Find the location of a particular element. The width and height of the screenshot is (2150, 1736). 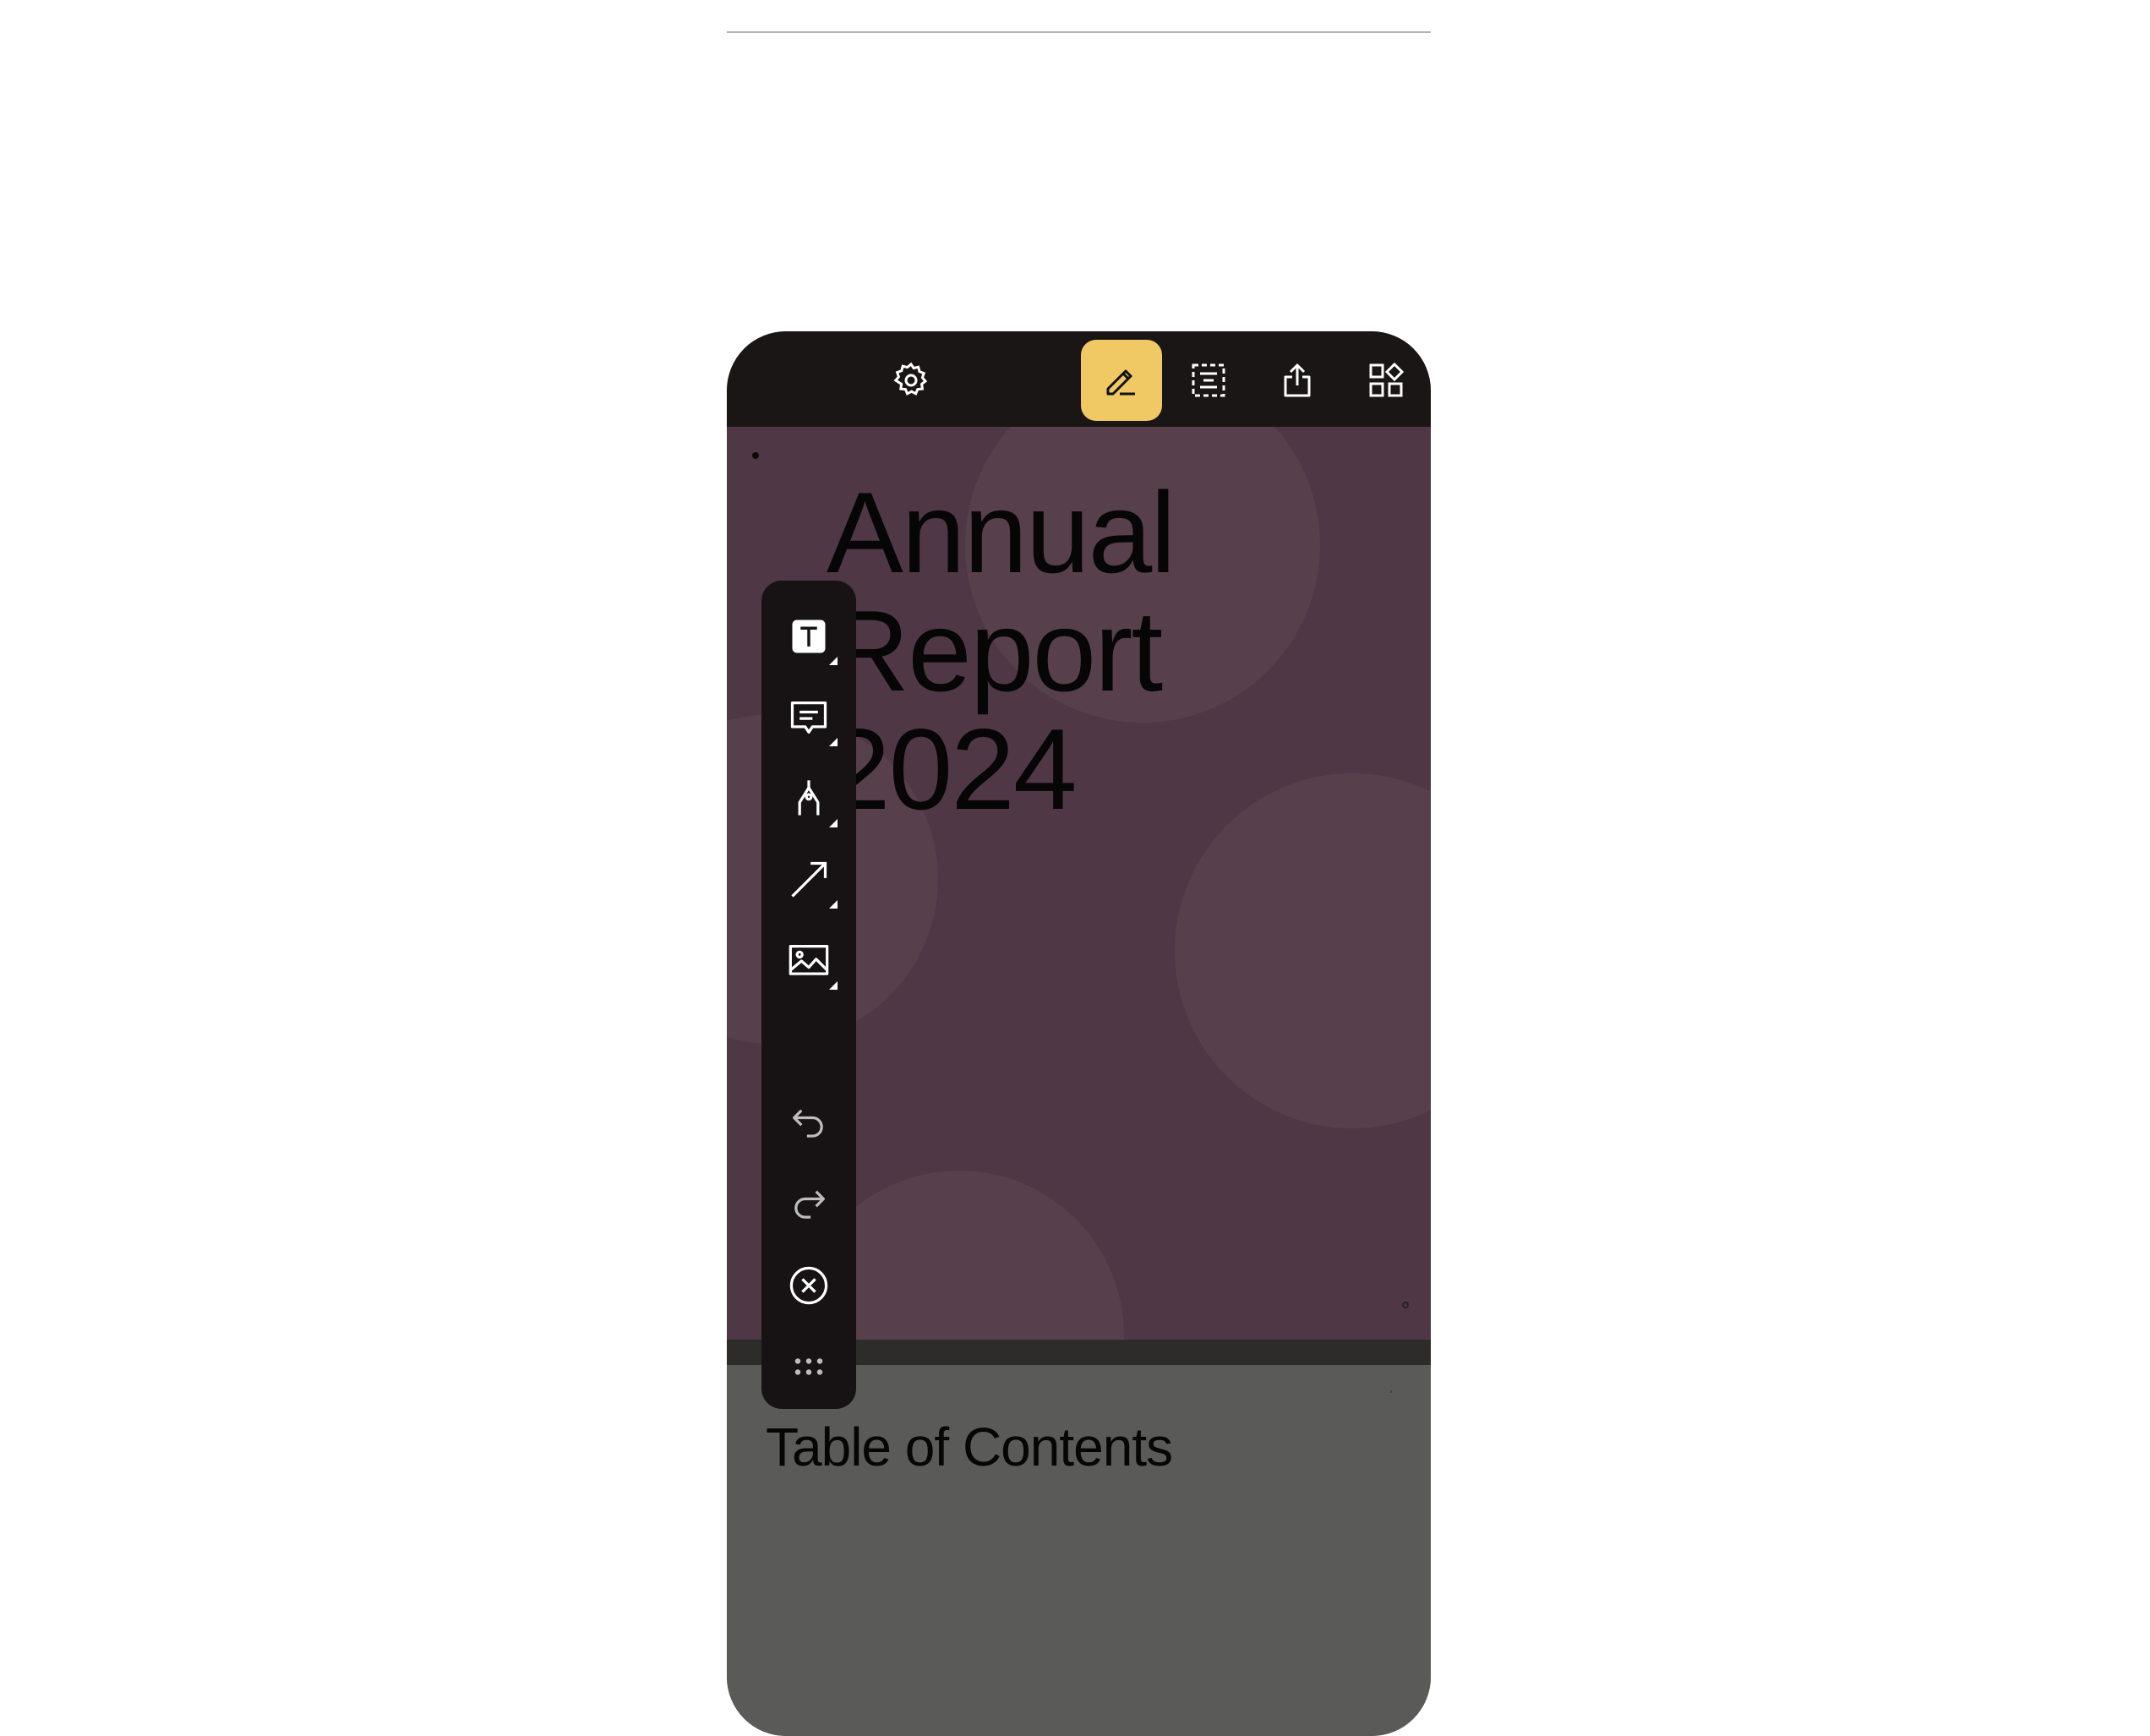

text-selection-icon is located at coordinates (1208, 380).